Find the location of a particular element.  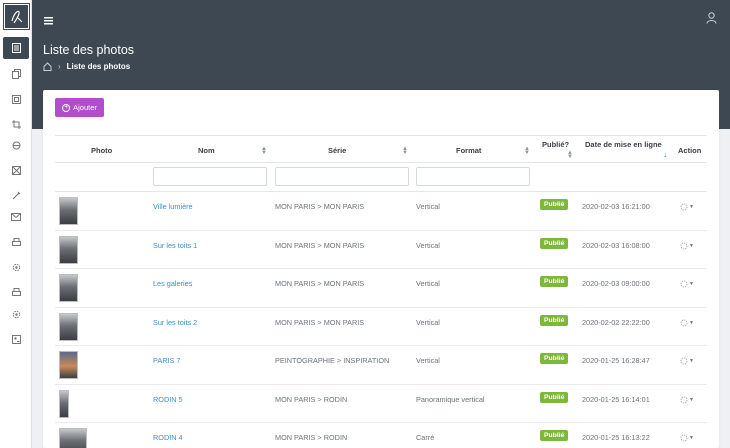

photo-date: 2020-02-03 16:21:00 is located at coordinates (616, 206).